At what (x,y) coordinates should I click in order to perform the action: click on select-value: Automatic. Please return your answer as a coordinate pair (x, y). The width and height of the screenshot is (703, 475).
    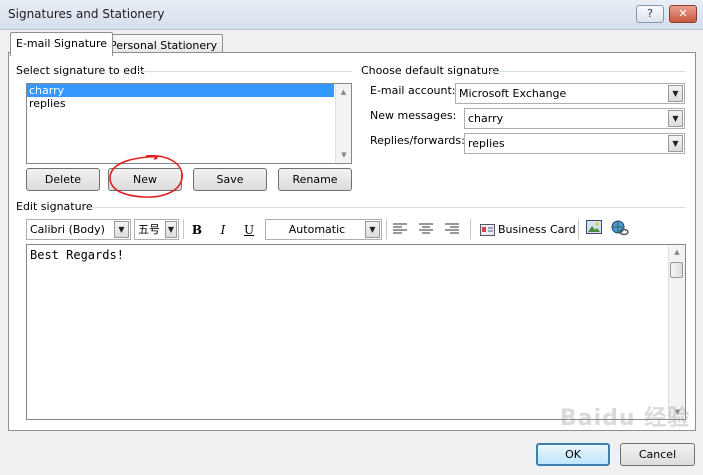
    Looking at the image, I should click on (317, 229).